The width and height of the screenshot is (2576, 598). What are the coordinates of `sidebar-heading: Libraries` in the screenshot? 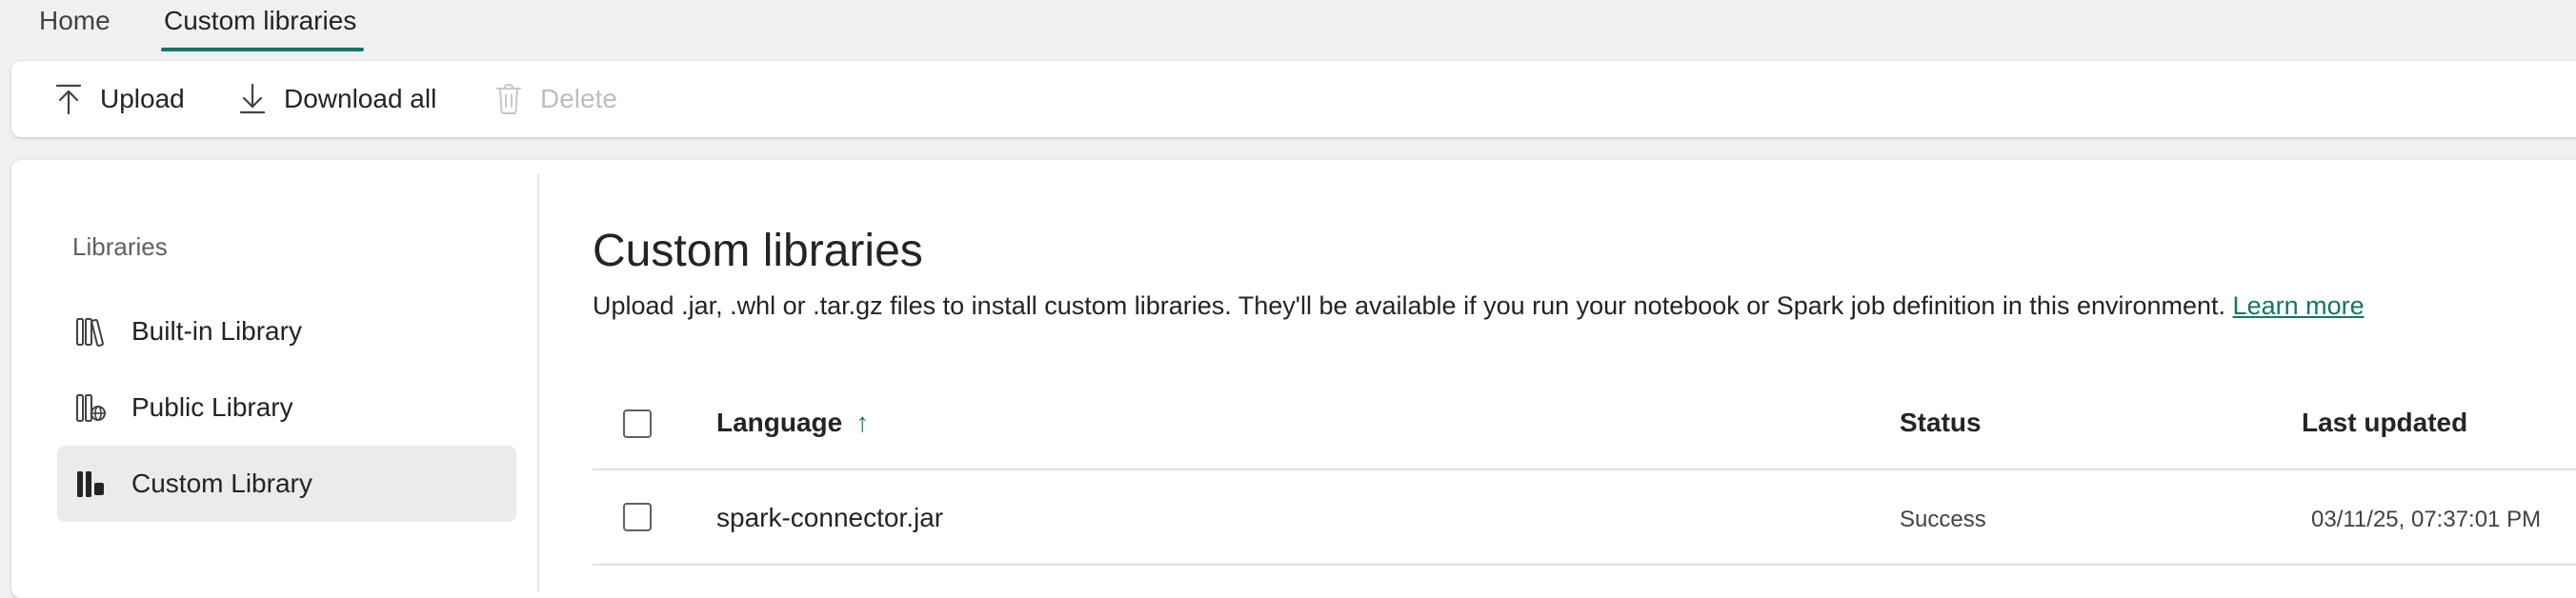 It's located at (120, 246).